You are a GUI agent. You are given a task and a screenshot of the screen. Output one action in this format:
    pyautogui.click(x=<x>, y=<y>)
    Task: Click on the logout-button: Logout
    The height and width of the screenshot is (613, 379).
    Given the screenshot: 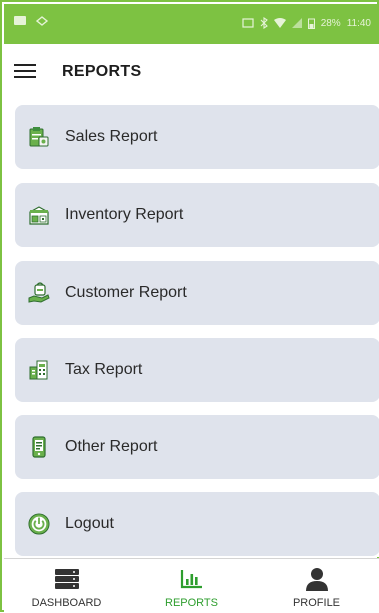 What is the action you would take?
    pyautogui.click(x=197, y=524)
    